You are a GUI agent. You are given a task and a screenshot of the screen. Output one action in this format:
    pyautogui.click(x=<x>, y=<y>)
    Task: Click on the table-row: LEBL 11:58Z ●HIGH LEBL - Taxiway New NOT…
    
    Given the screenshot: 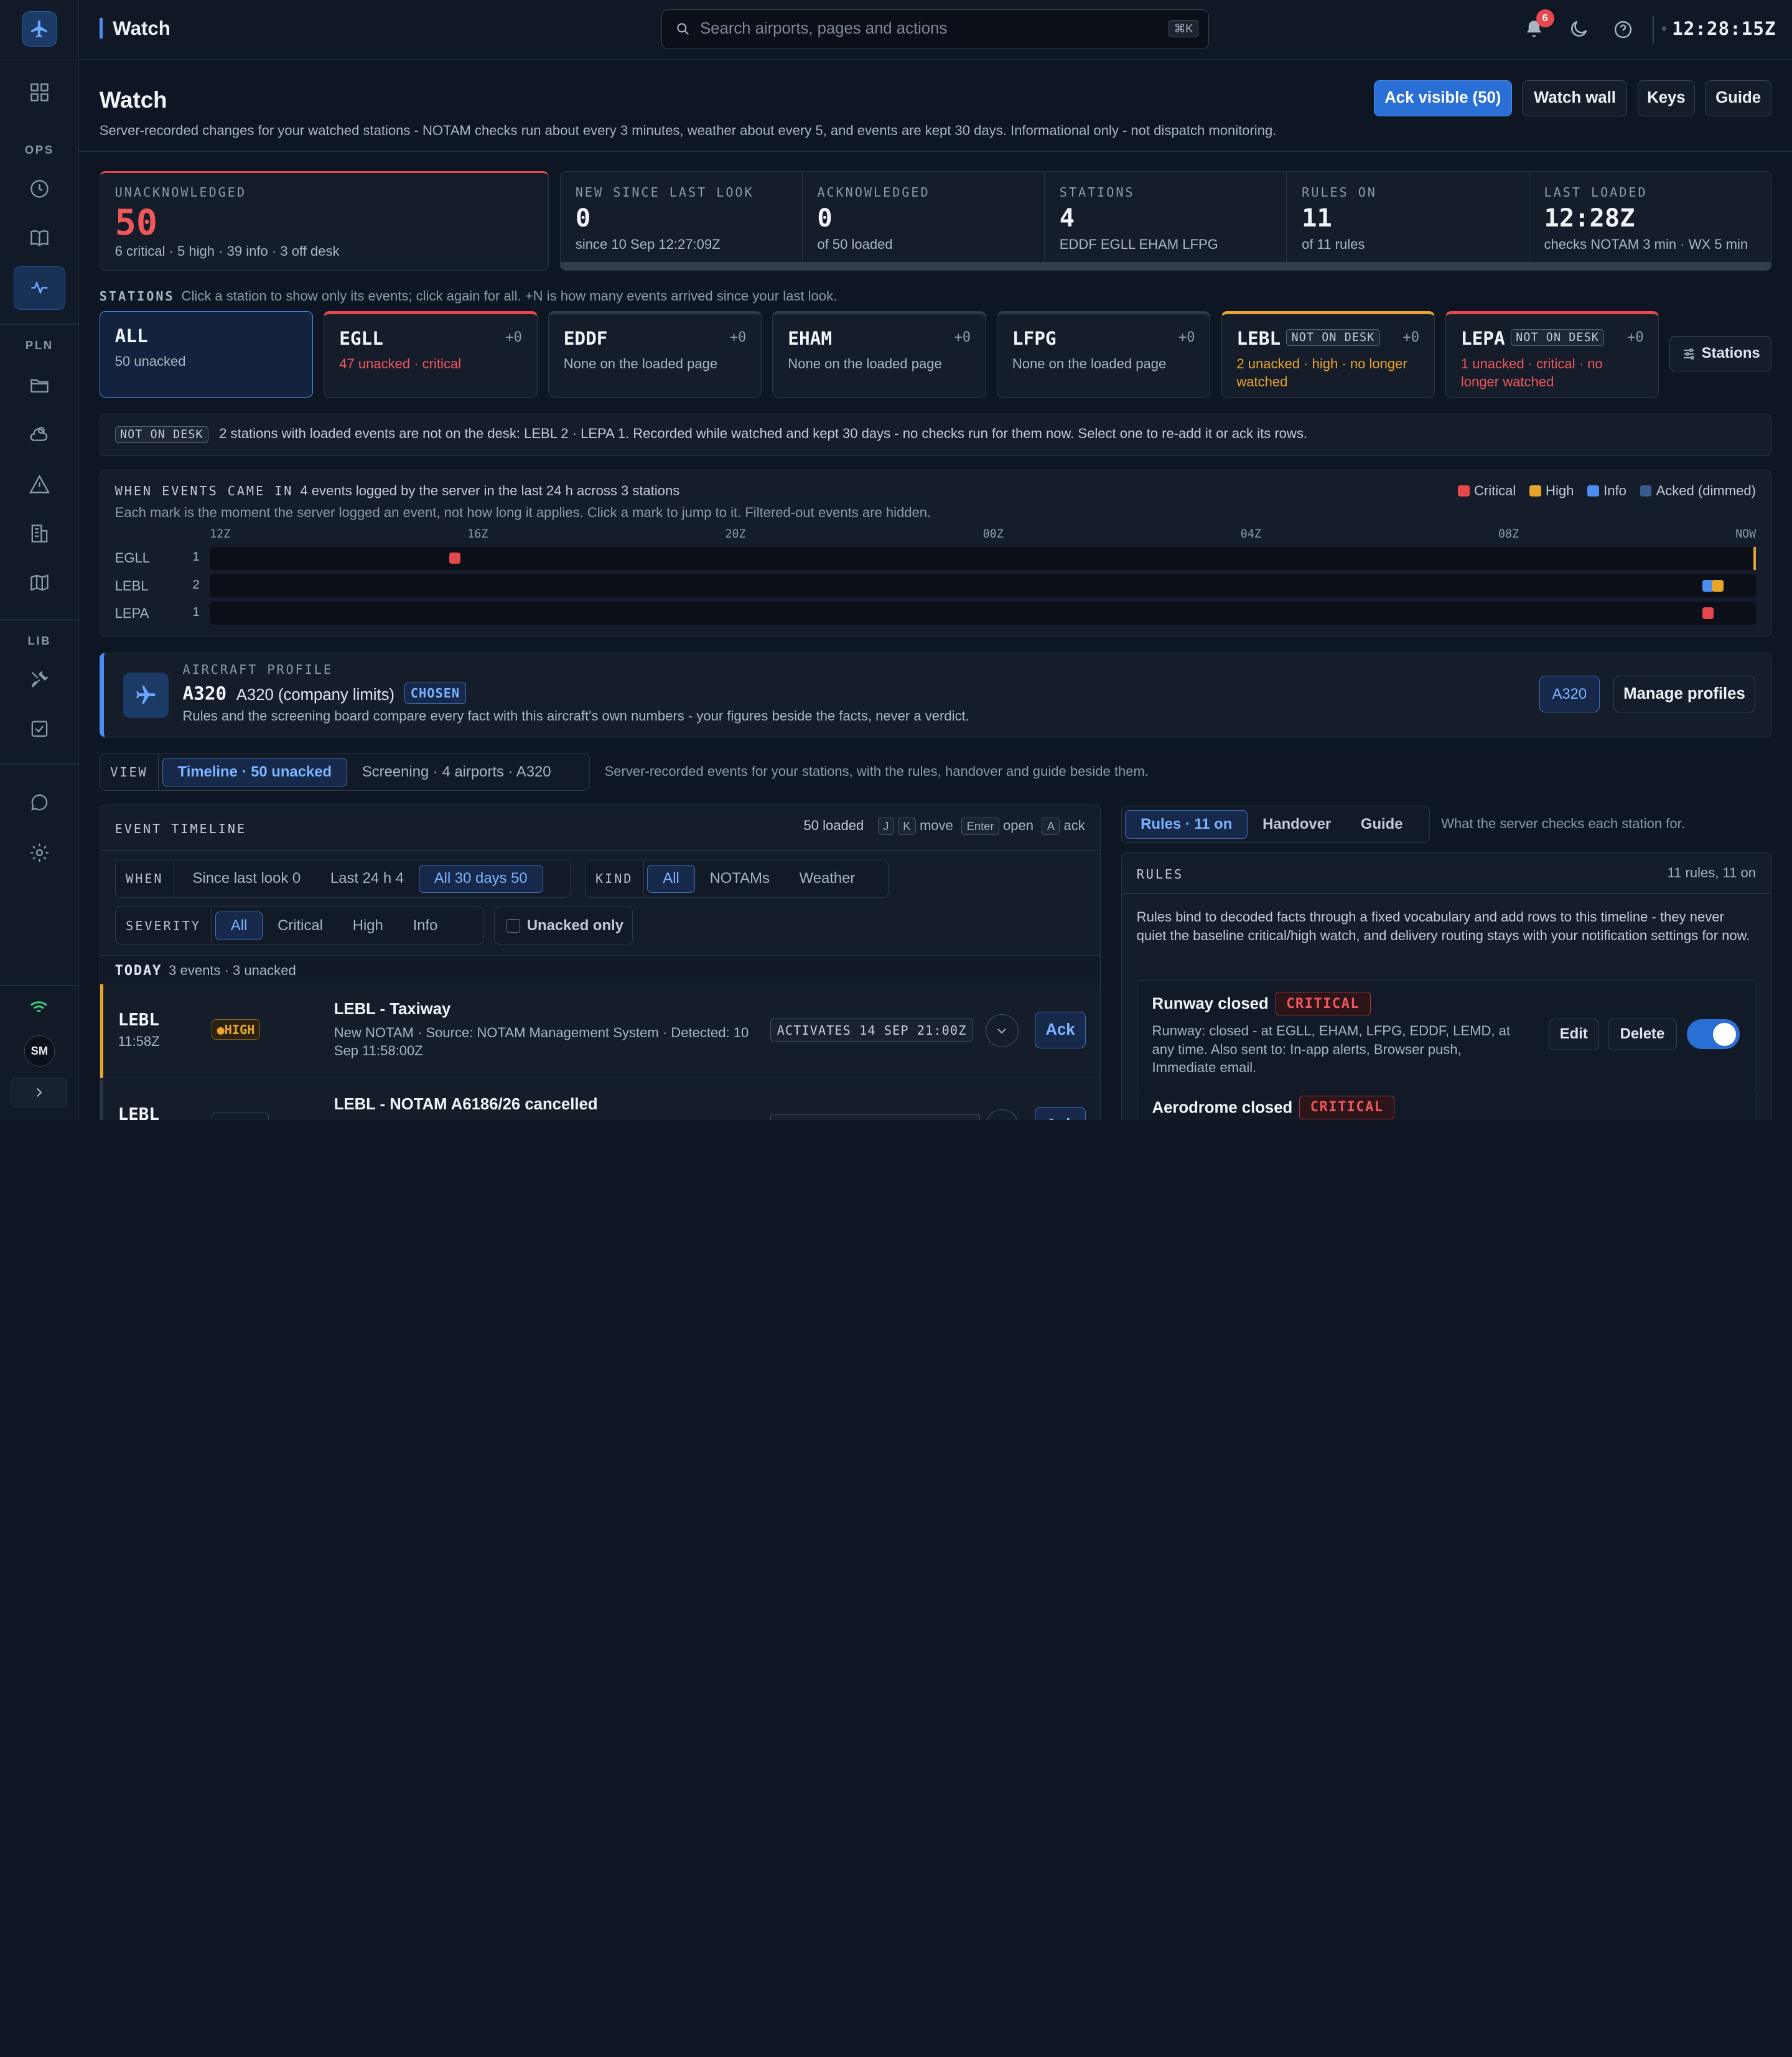 What is the action you would take?
    pyautogui.click(x=600, y=1031)
    